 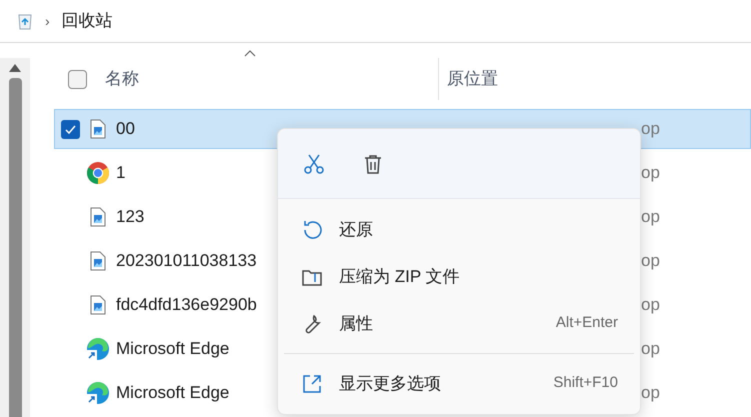 I want to click on file-name: 00, so click(x=125, y=129).